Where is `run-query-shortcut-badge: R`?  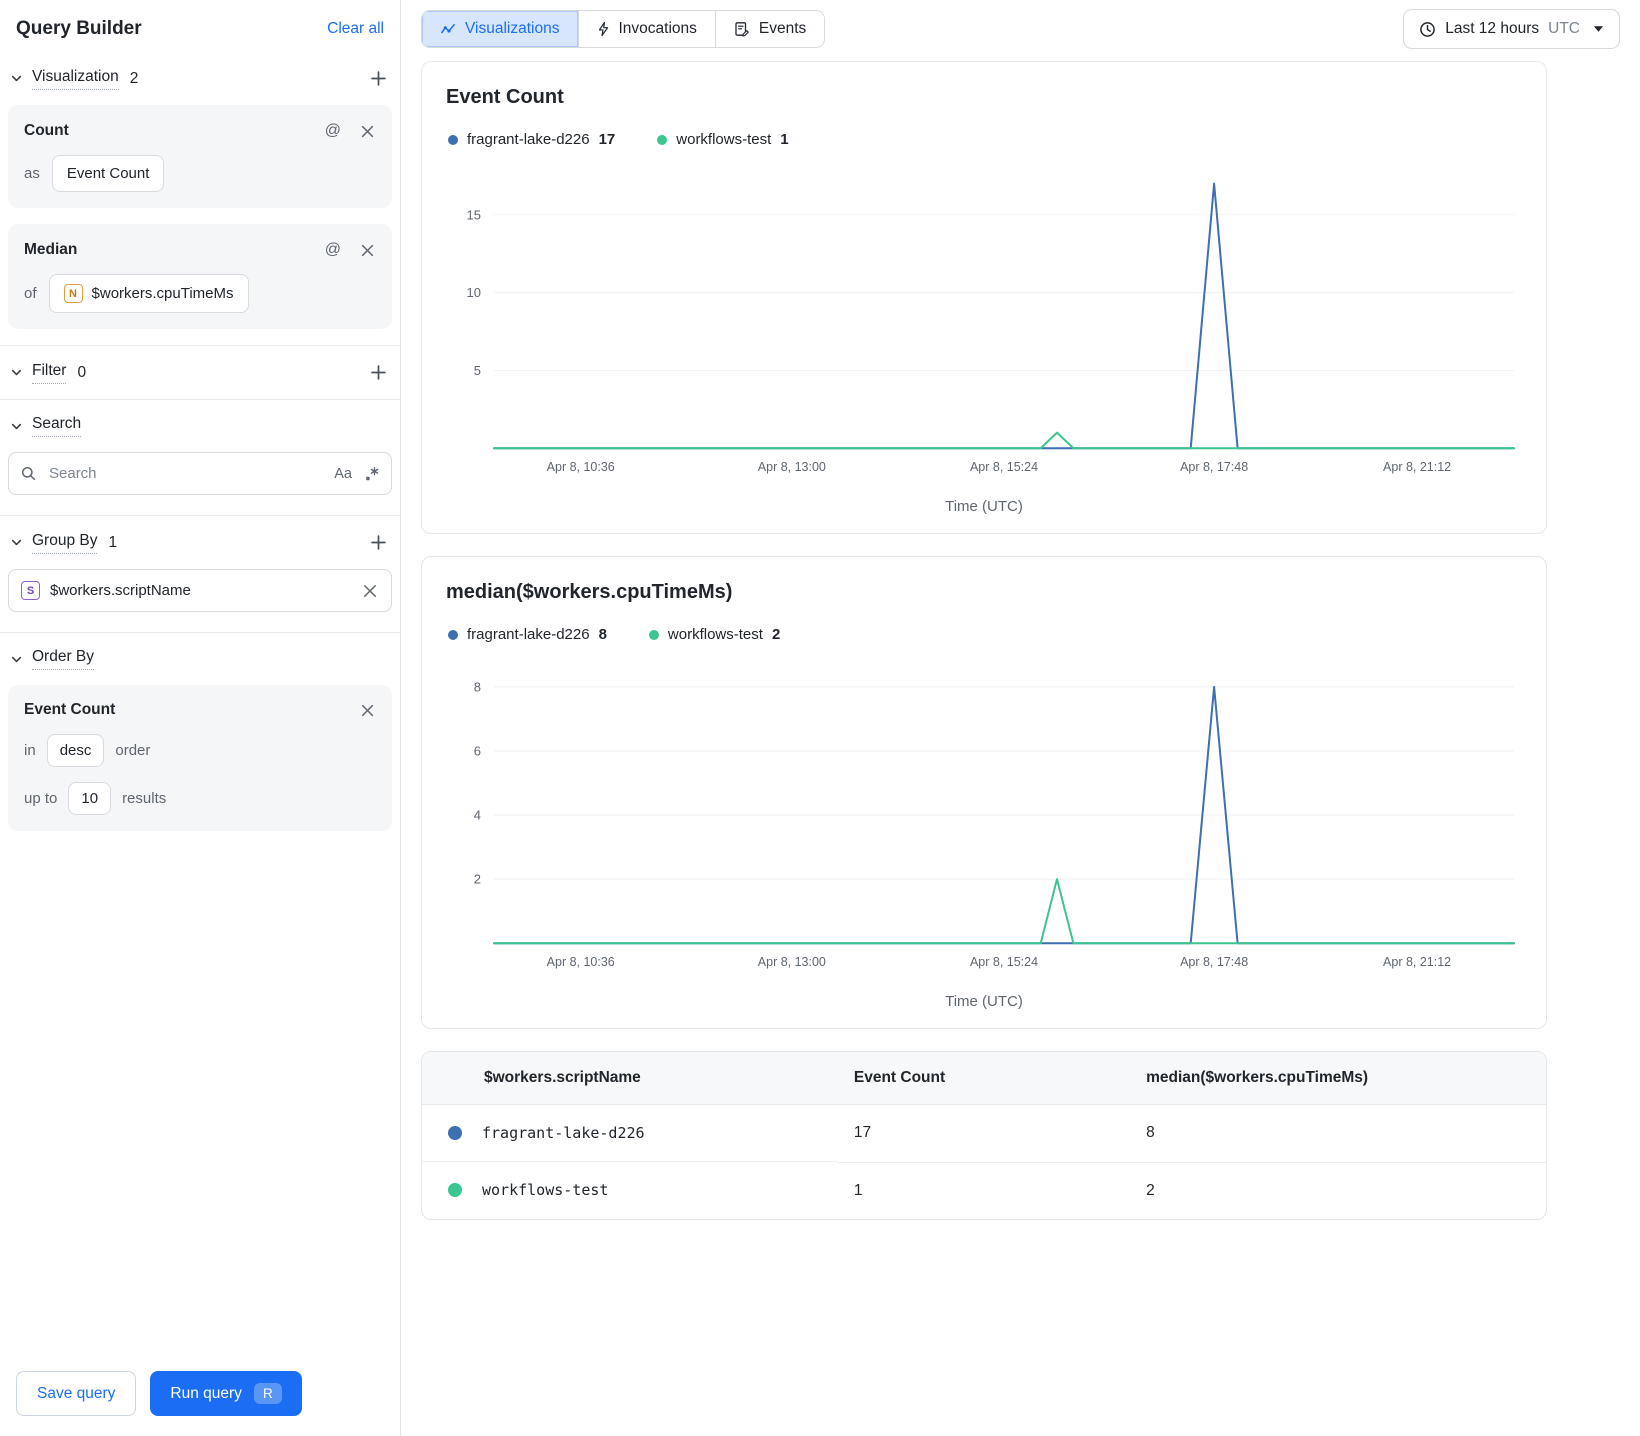 run-query-shortcut-badge: R is located at coordinates (267, 1393).